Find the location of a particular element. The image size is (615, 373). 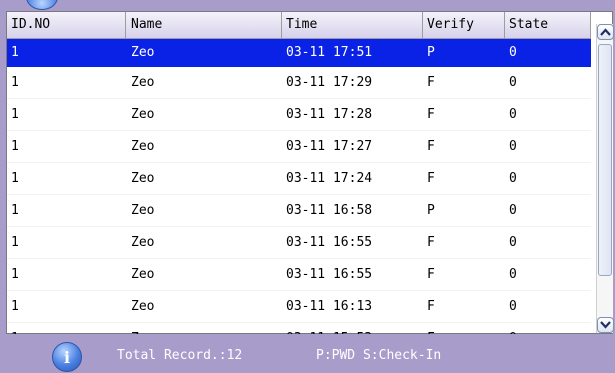

verify-legend: P:PWD S:Check-In is located at coordinates (379, 355).